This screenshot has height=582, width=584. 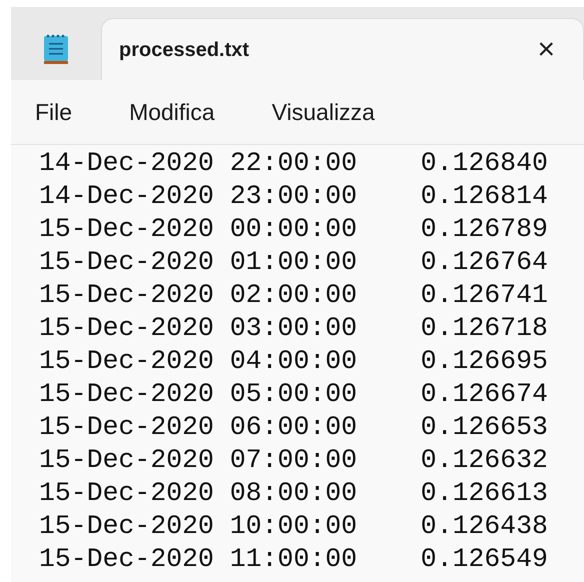 I want to click on menu-item: File, so click(x=53, y=112).